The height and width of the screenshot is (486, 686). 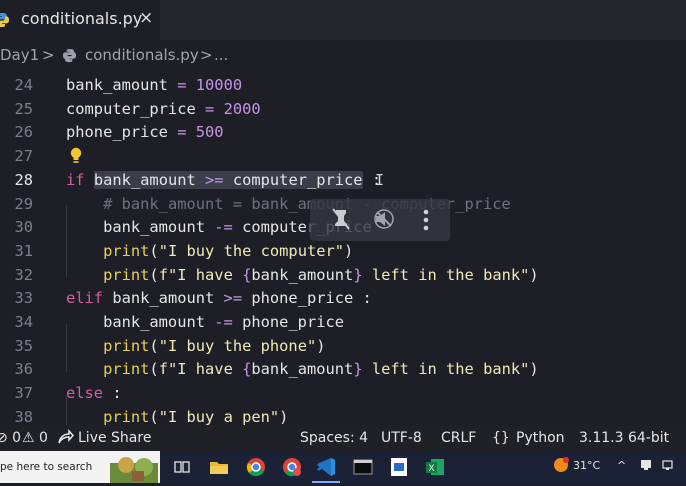 What do you see at coordinates (223, 227) in the screenshot?
I see `code-token: -=` at bounding box center [223, 227].